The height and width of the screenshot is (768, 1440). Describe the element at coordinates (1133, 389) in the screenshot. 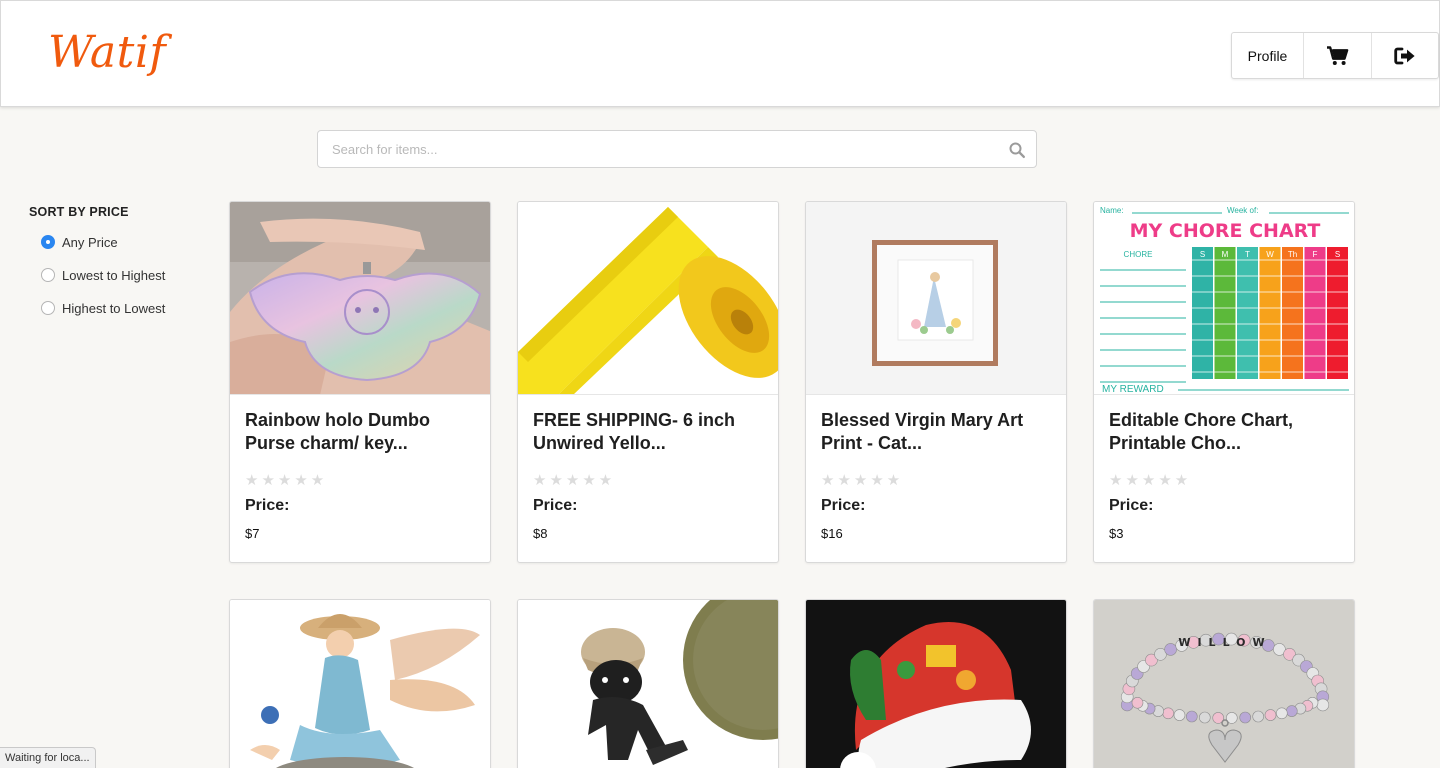

I see `svg-text: MY REWARD` at that location.